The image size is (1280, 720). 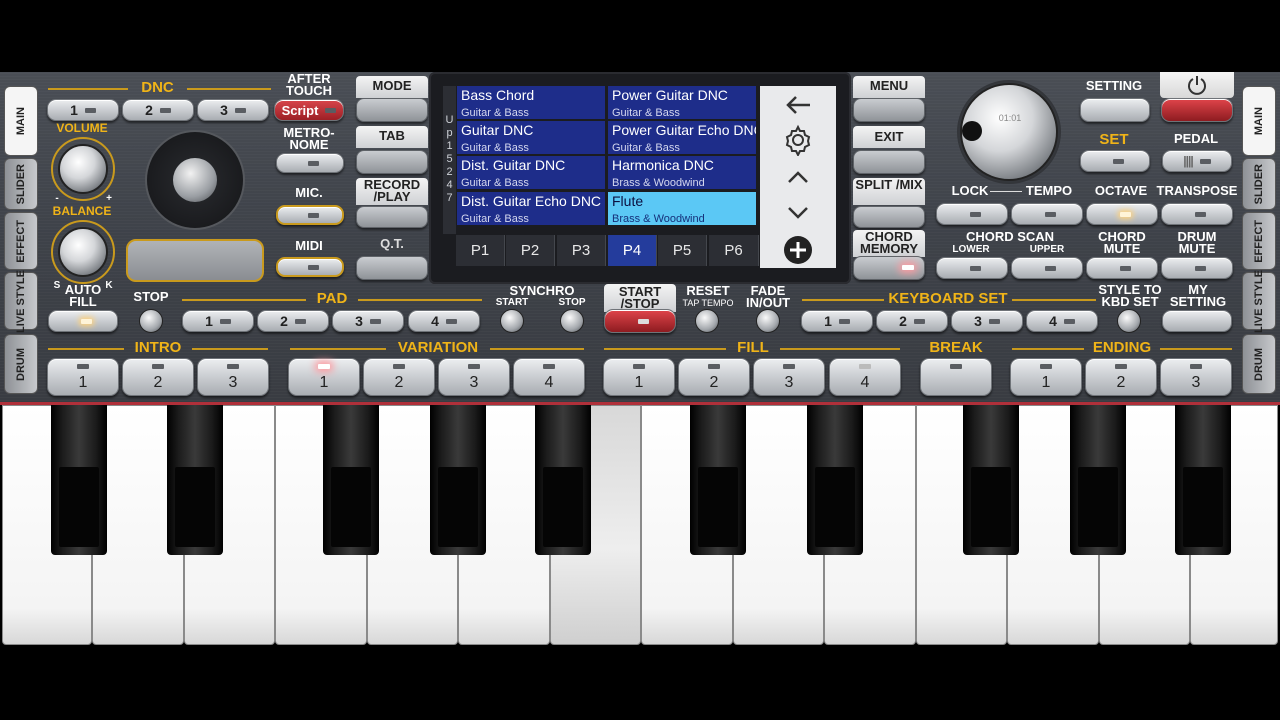 I want to click on mode-button, so click(x=392, y=110).